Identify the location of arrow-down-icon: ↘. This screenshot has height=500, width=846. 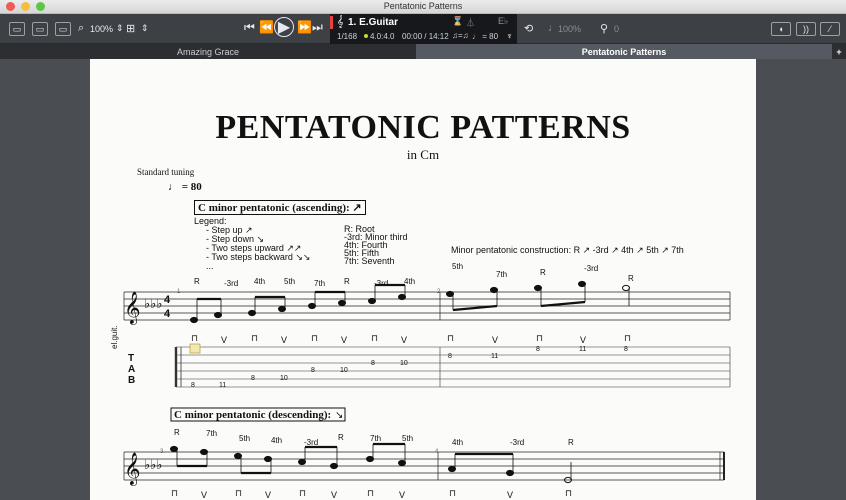
(339, 415).